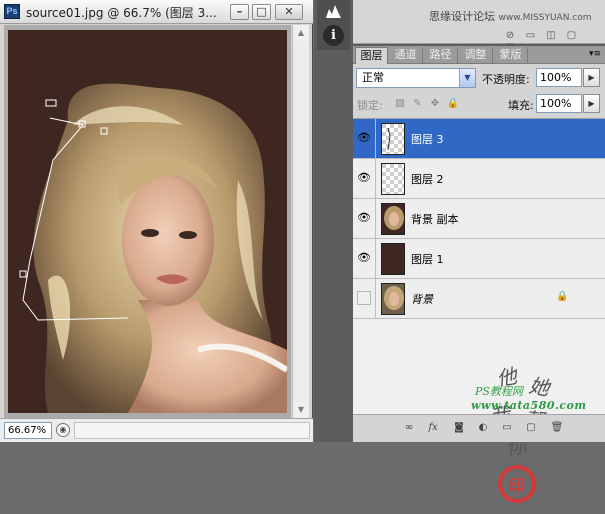 This screenshot has width=605, height=514. What do you see at coordinates (373, 77) in the screenshot?
I see `blend-mode-value: 正常` at bounding box center [373, 77].